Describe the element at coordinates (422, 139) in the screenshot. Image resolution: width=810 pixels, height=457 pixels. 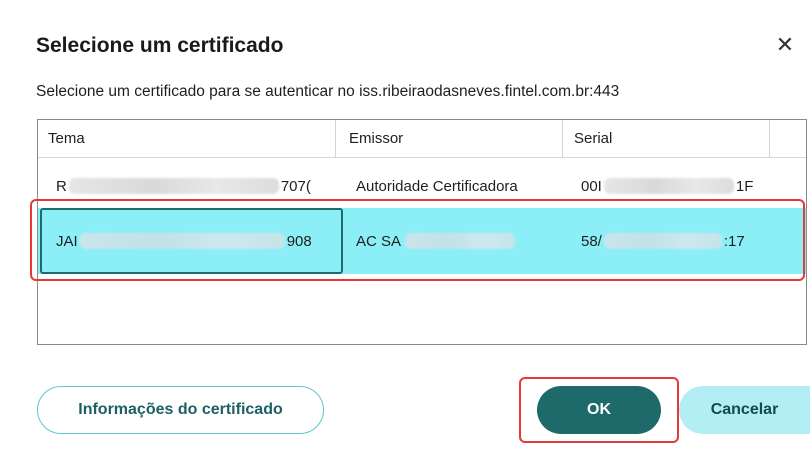
I see `table-header: Tema Emissor Serial` at that location.